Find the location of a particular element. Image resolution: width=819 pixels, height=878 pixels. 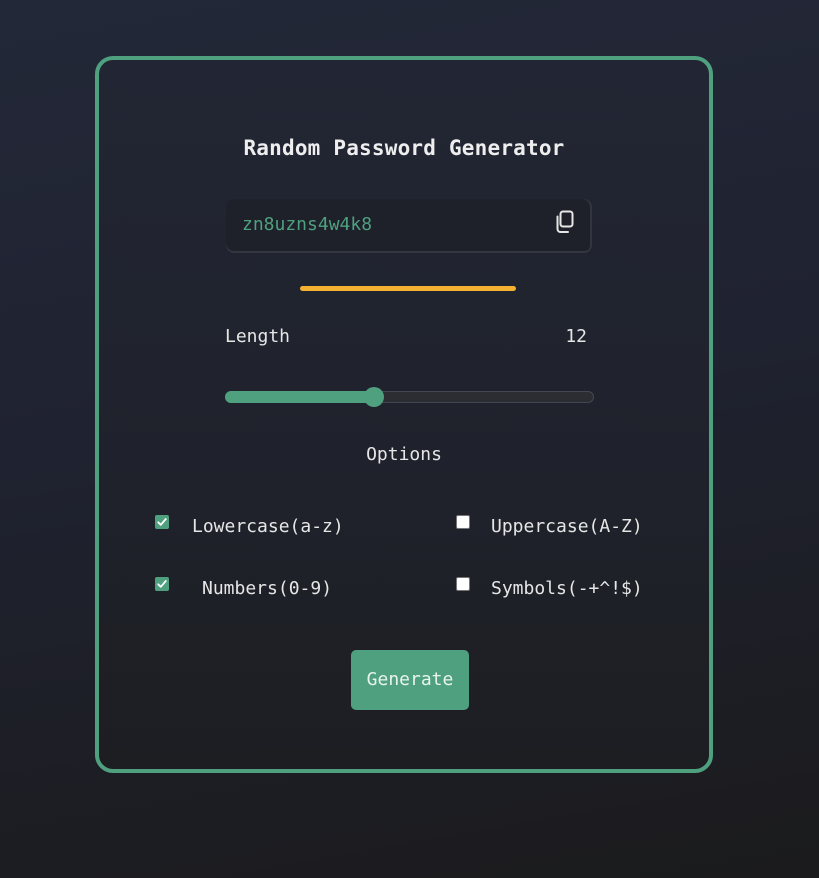

length-slider is located at coordinates (409, 397).